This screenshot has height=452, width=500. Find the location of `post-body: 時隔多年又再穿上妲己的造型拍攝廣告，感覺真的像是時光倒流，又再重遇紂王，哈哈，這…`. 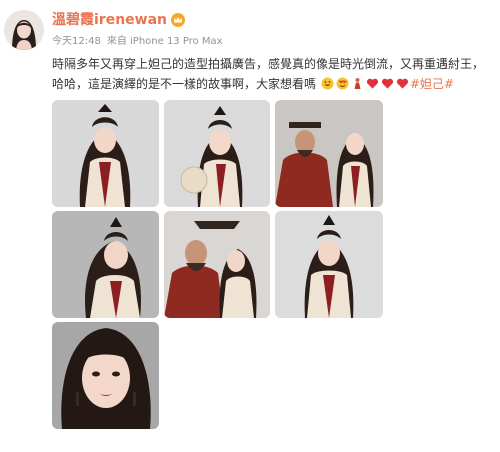

post-body: 時隔多年又再穿上妲己的造型拍攝廣告，感覺真的像是時光倒流，又再重遇紂王，哈哈，這… is located at coordinates (270, 74).